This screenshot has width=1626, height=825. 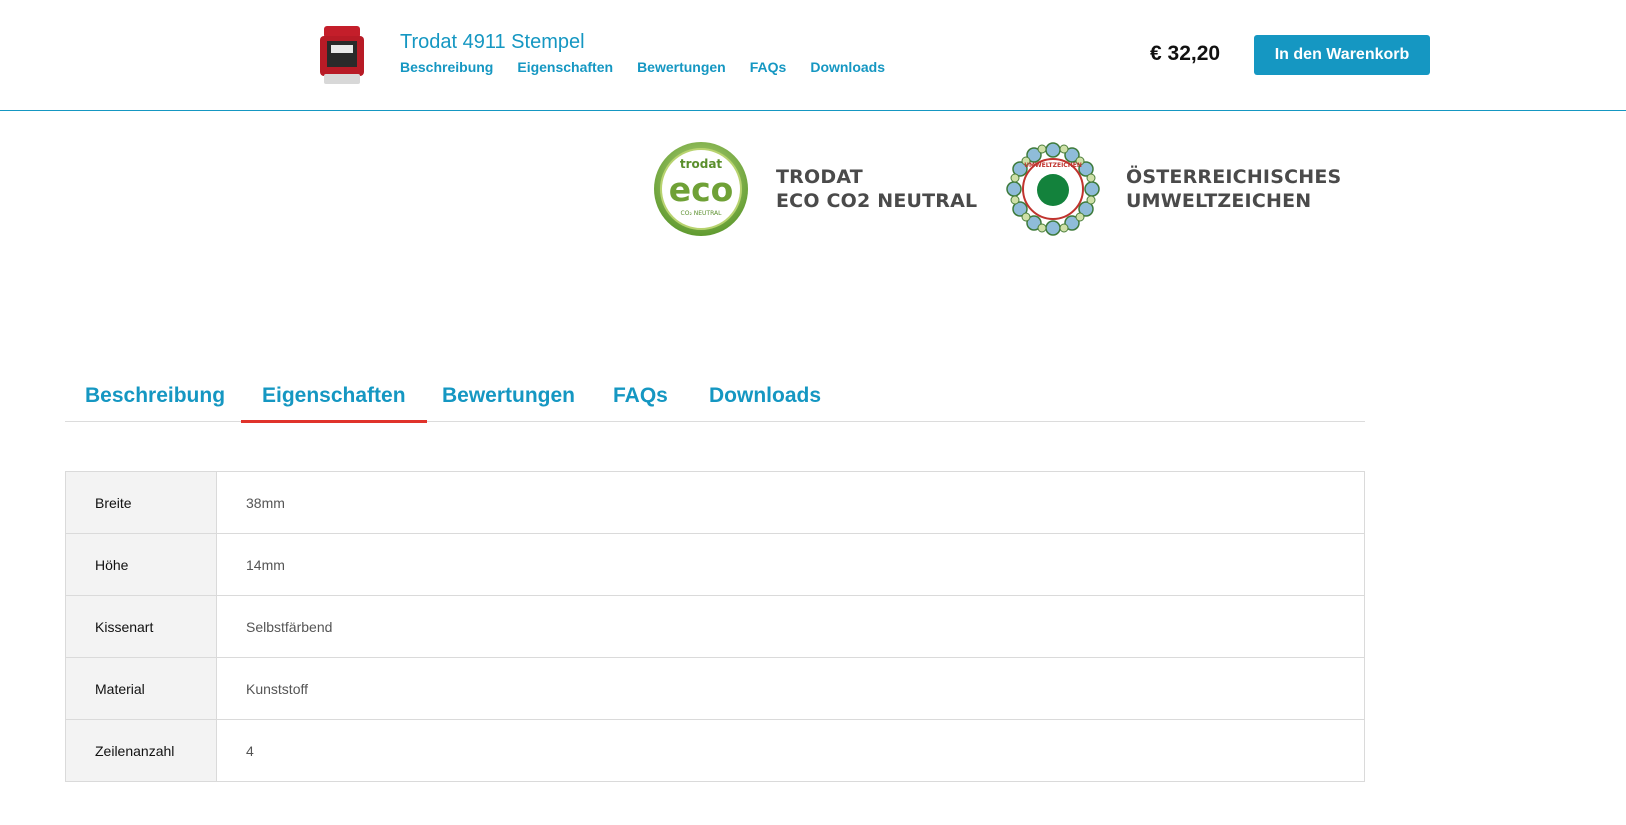 I want to click on tab-eigenschaften: Eigenschaften, so click(x=334, y=403).